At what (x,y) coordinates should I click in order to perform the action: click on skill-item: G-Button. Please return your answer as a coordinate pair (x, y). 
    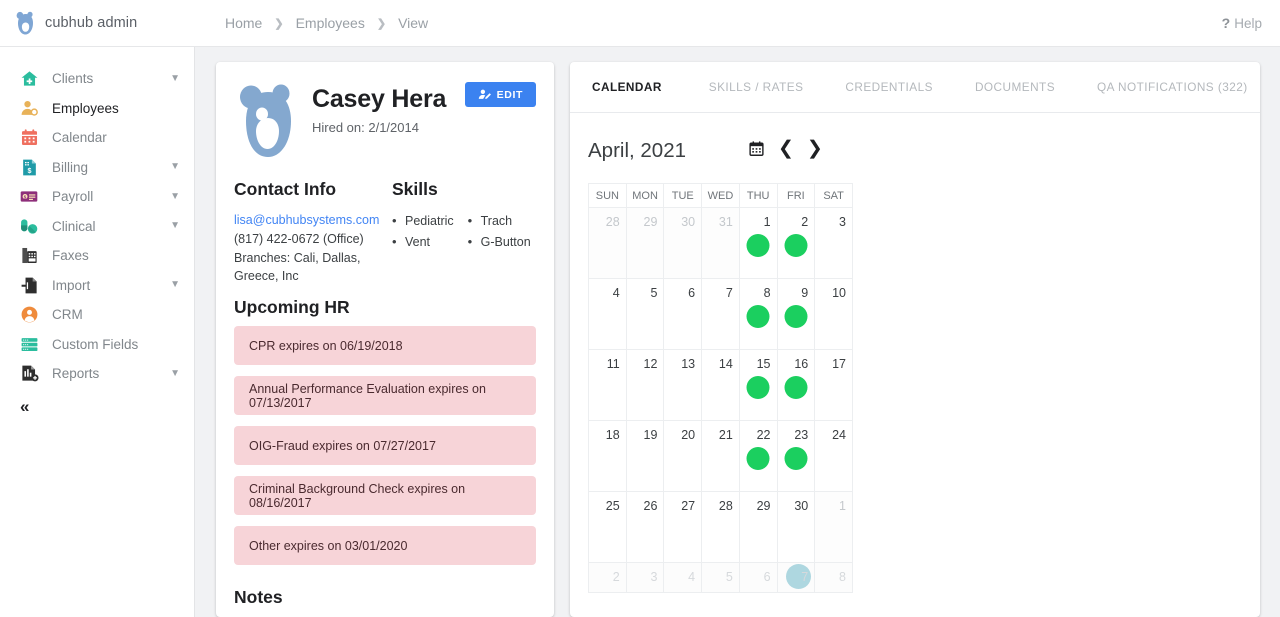
    Looking at the image, I should click on (499, 242).